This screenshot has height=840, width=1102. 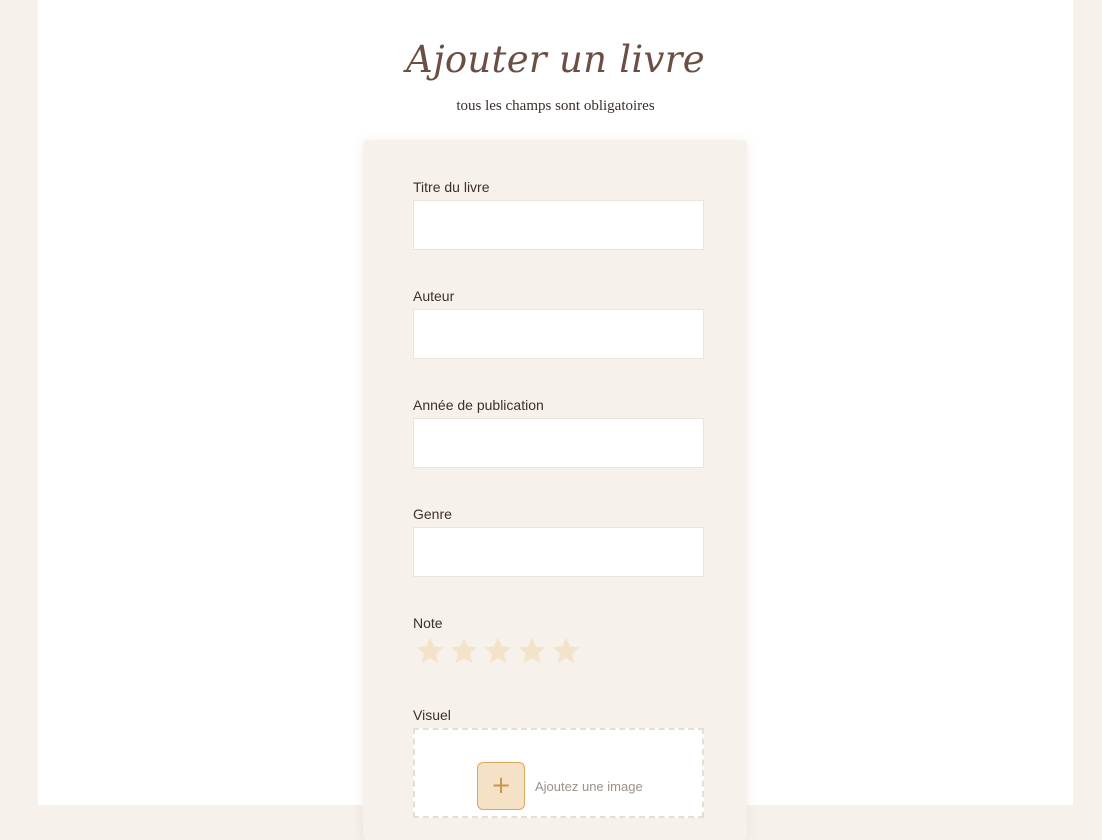 I want to click on genre-field-group: Genre, so click(x=558, y=541).